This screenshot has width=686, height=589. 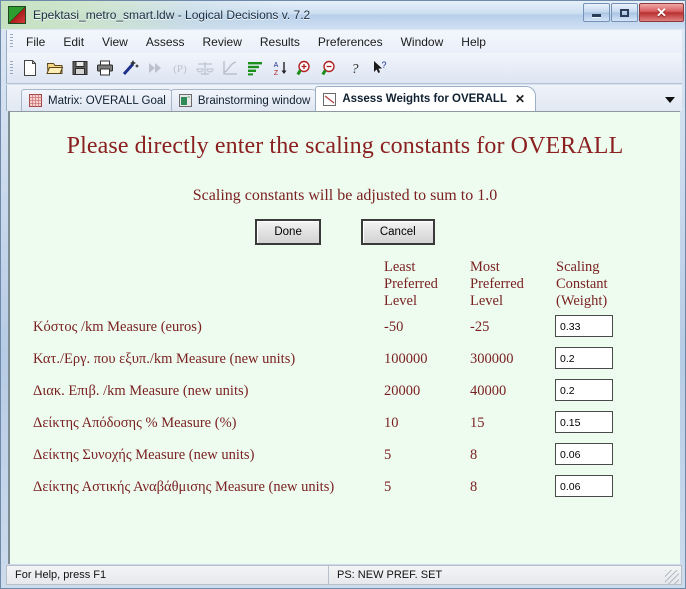 I want to click on help-question-icon: ?, so click(x=354, y=68).